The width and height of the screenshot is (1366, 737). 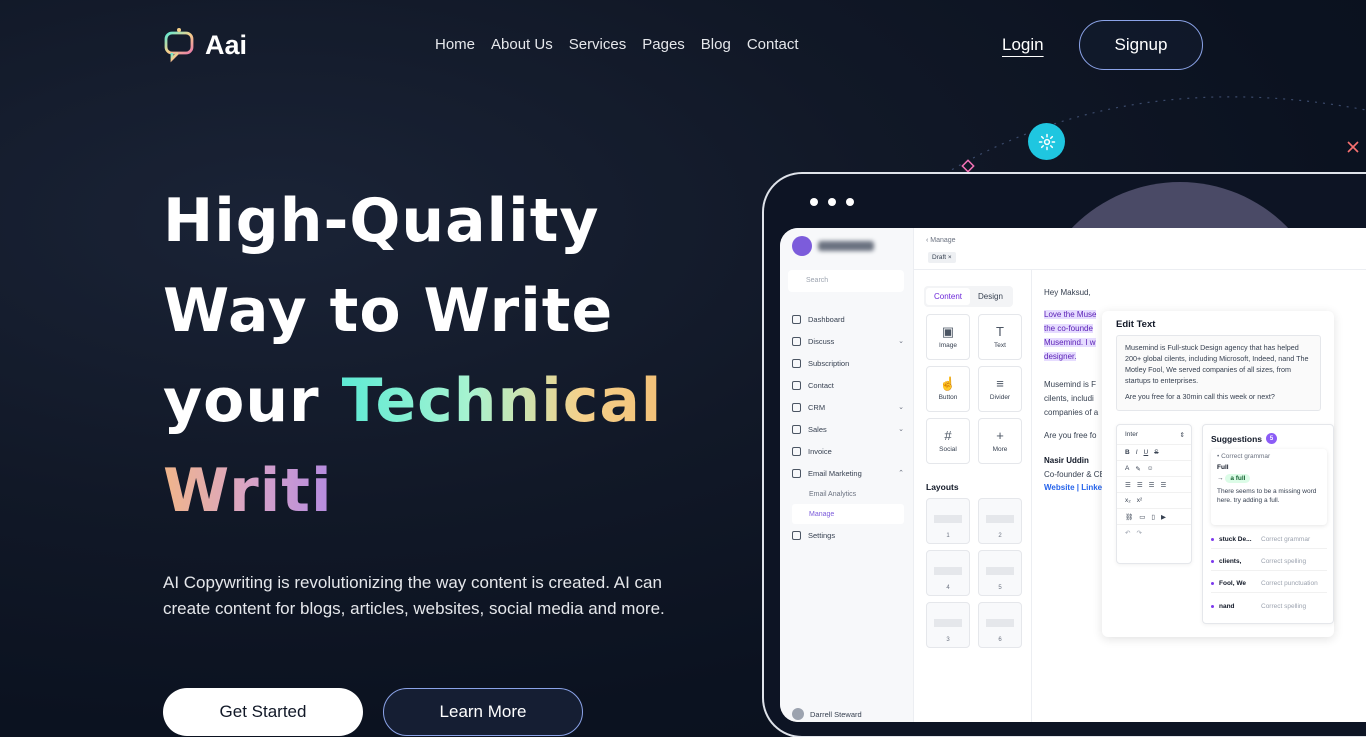 I want to click on nav-item-about: About Us, so click(x=522, y=44).